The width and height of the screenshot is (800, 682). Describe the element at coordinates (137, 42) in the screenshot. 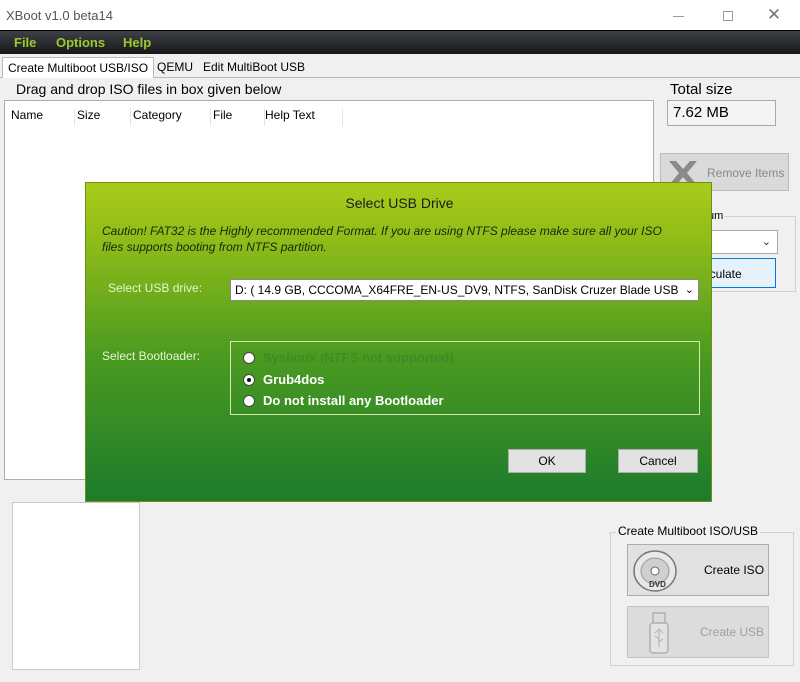

I see `menu-help: Help` at that location.